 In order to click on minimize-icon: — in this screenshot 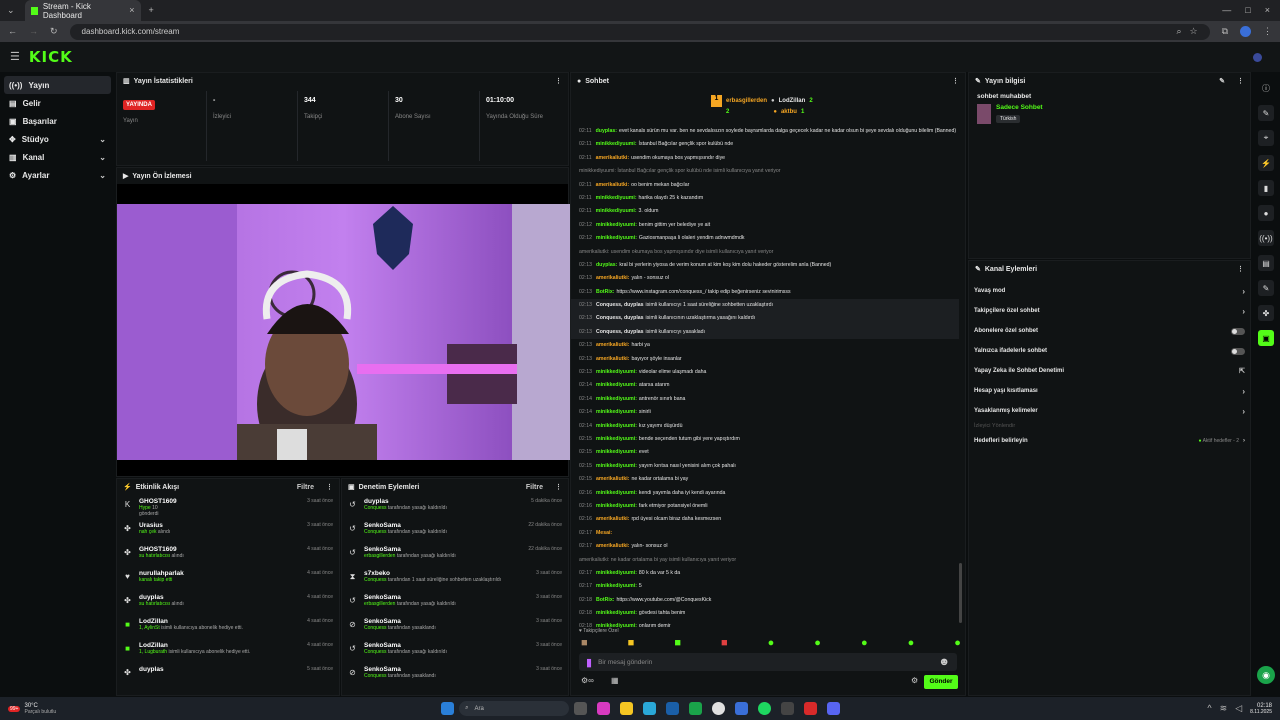, I will do `click(1226, 10)`.